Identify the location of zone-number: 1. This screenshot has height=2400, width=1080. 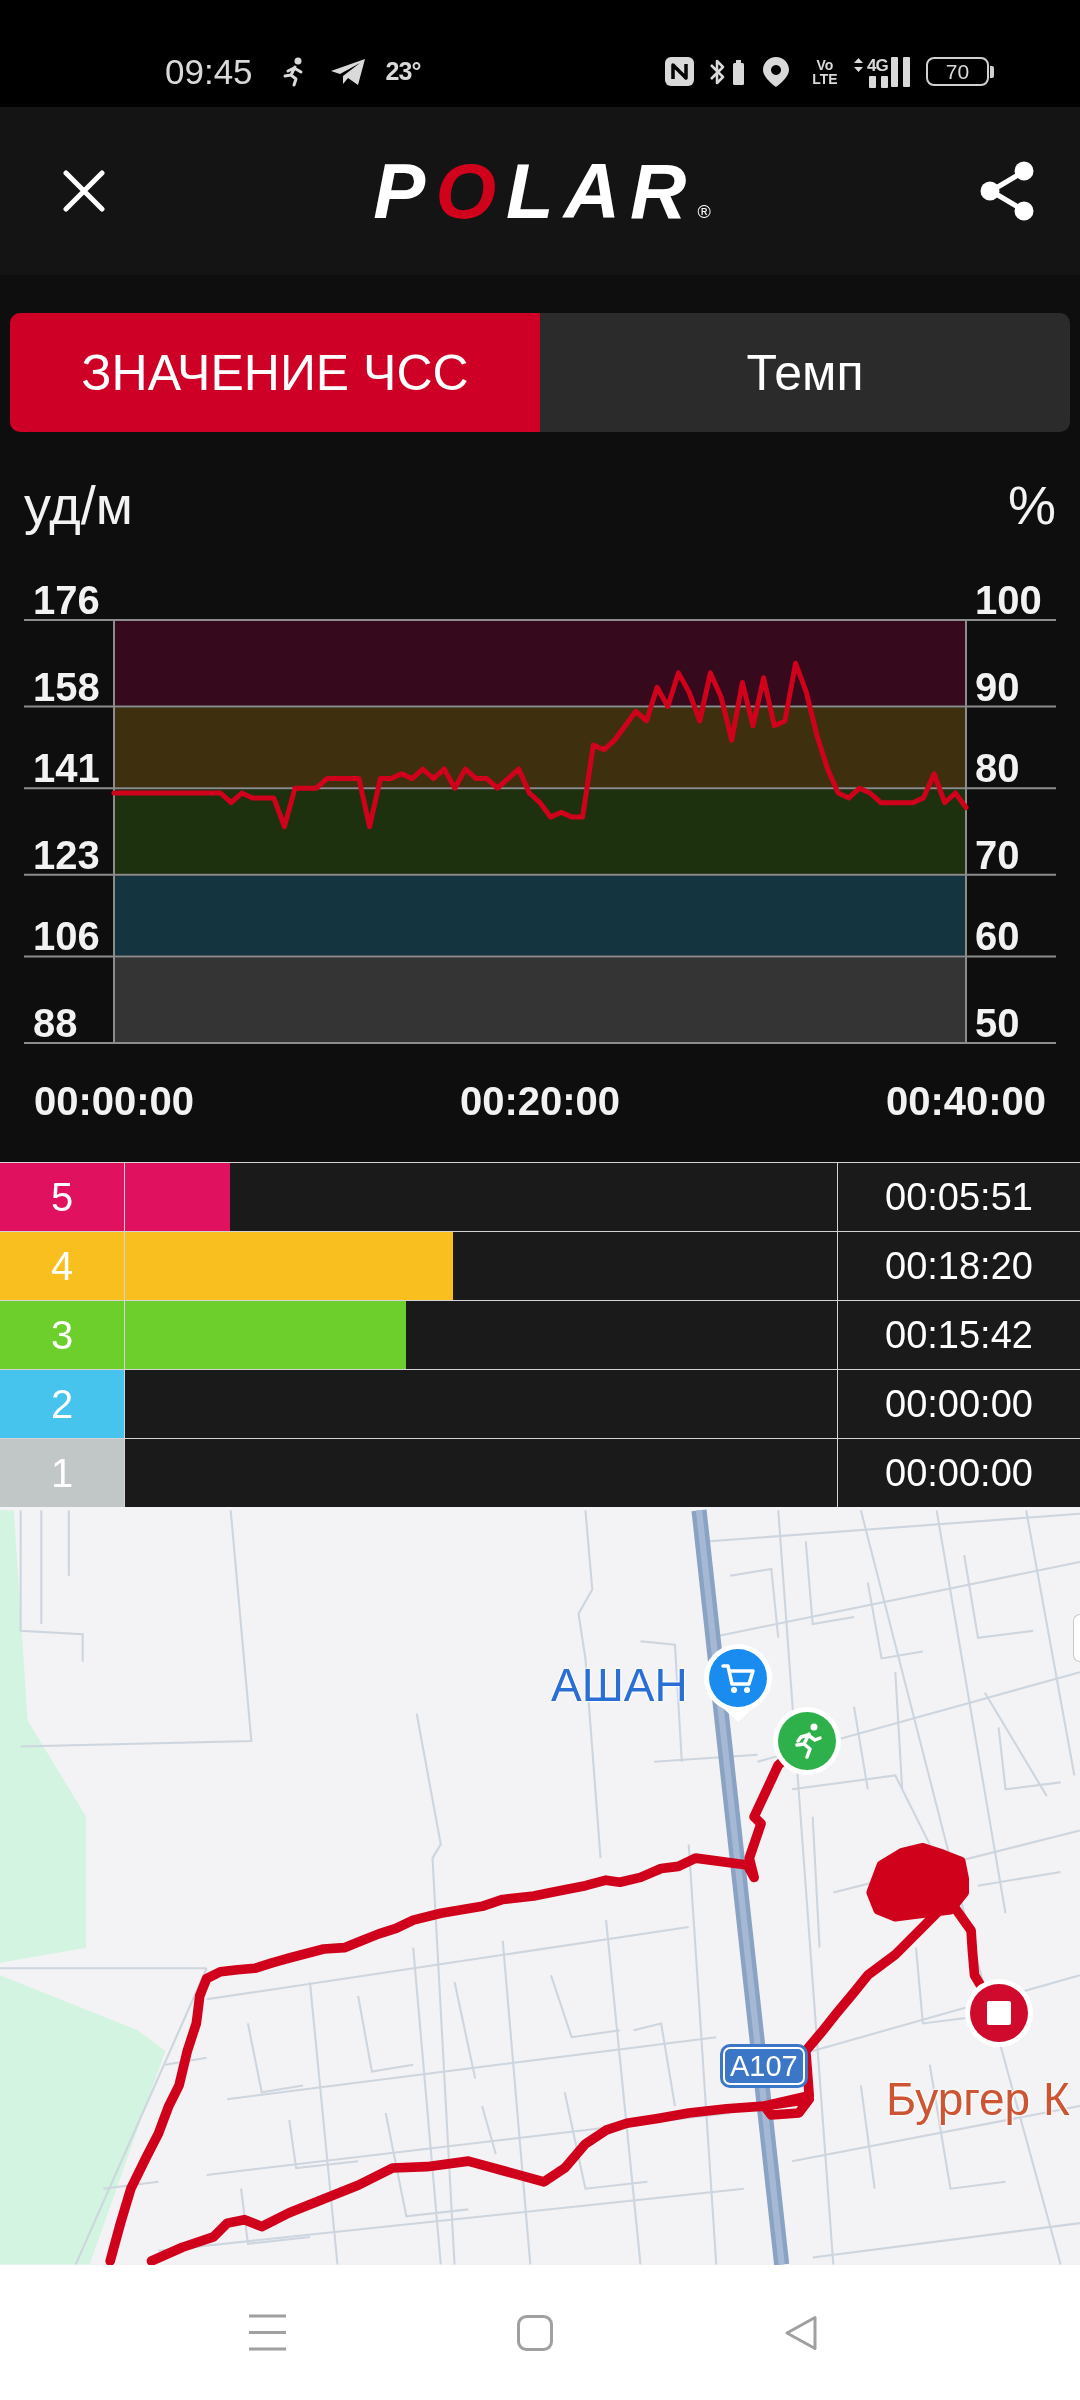
(62, 1473).